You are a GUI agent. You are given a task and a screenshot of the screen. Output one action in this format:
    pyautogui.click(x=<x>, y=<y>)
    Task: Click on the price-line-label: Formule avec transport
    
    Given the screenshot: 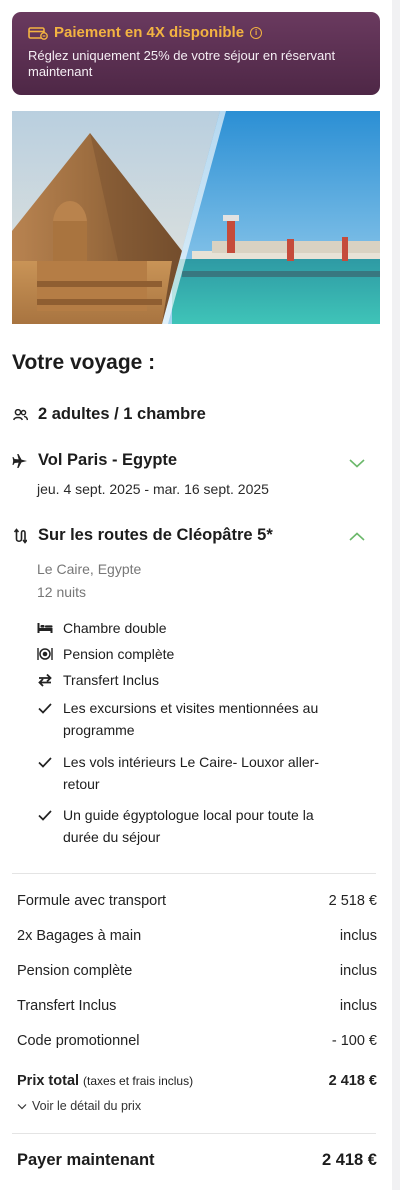 What is the action you would take?
    pyautogui.click(x=92, y=901)
    